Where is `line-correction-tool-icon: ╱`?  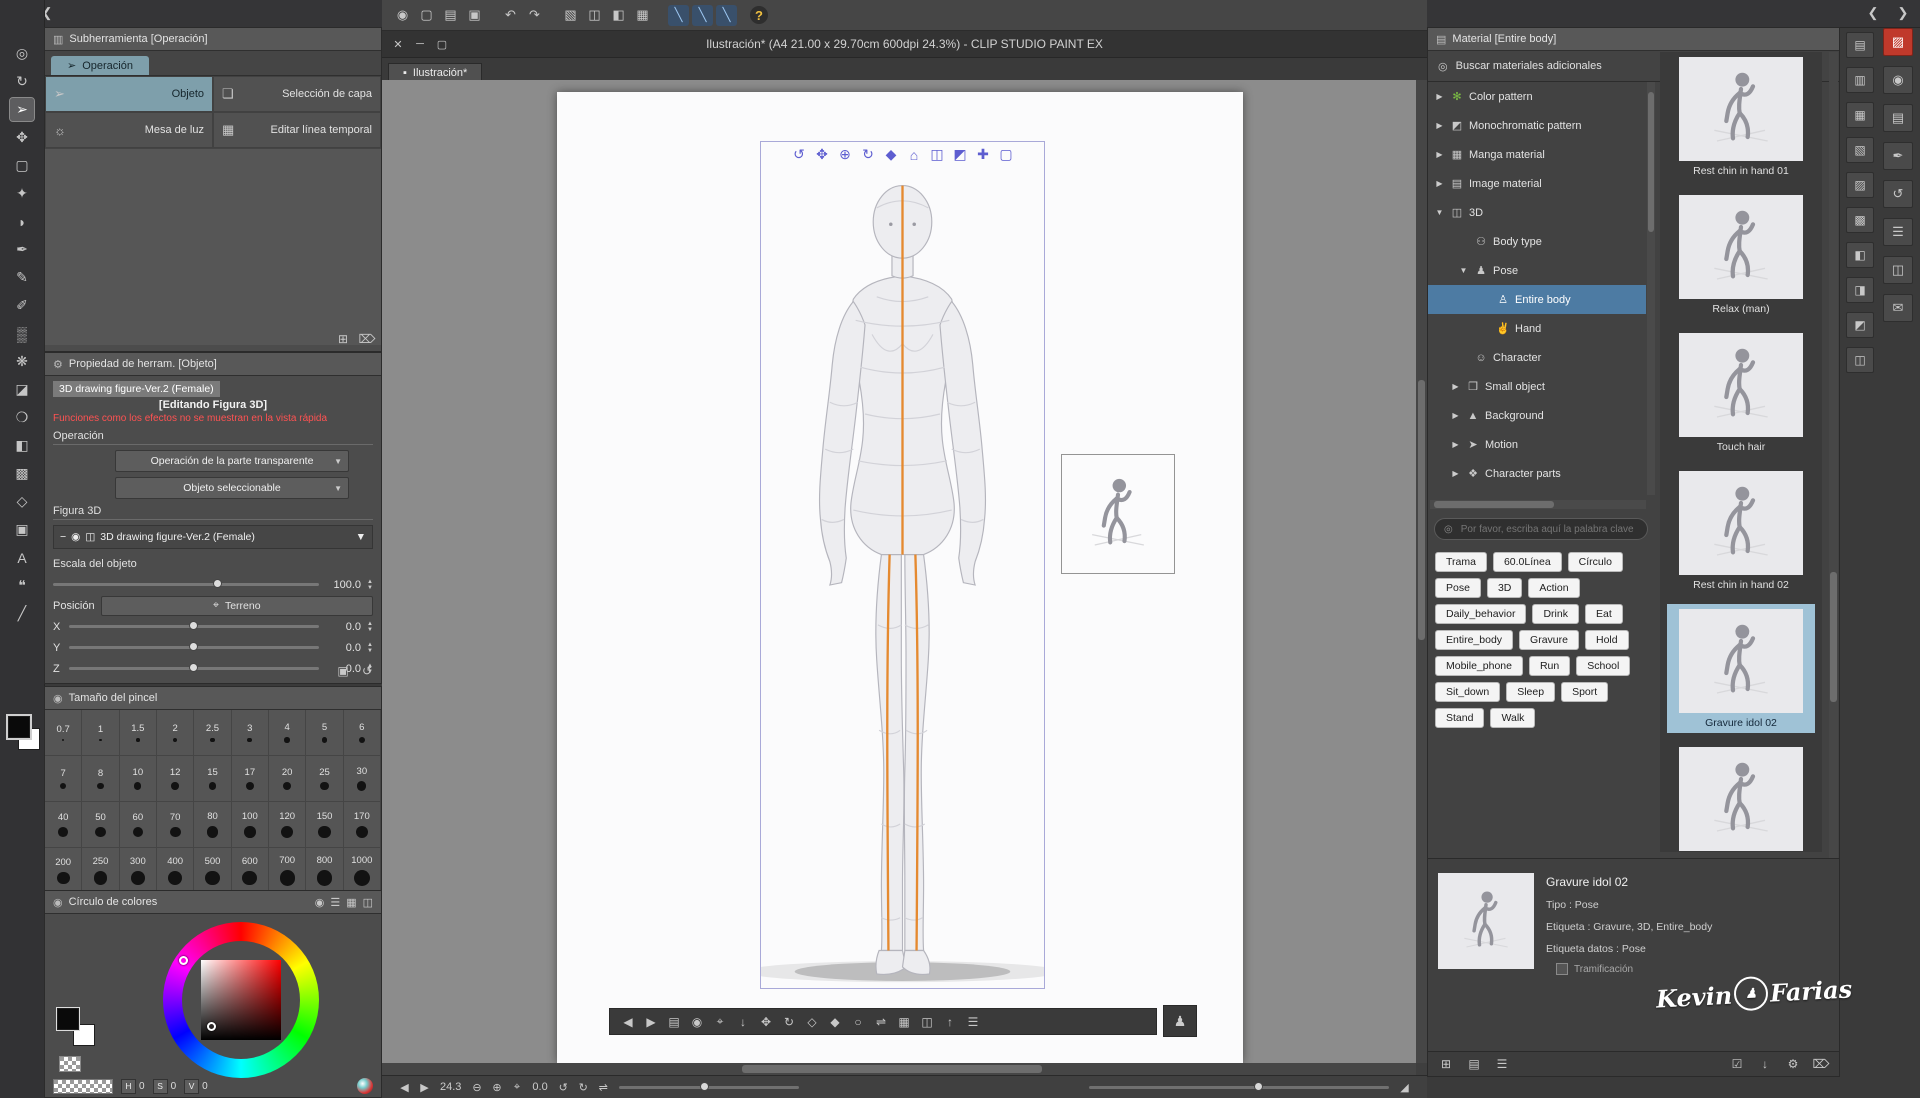
line-correction-tool-icon: ╱ is located at coordinates (22, 613).